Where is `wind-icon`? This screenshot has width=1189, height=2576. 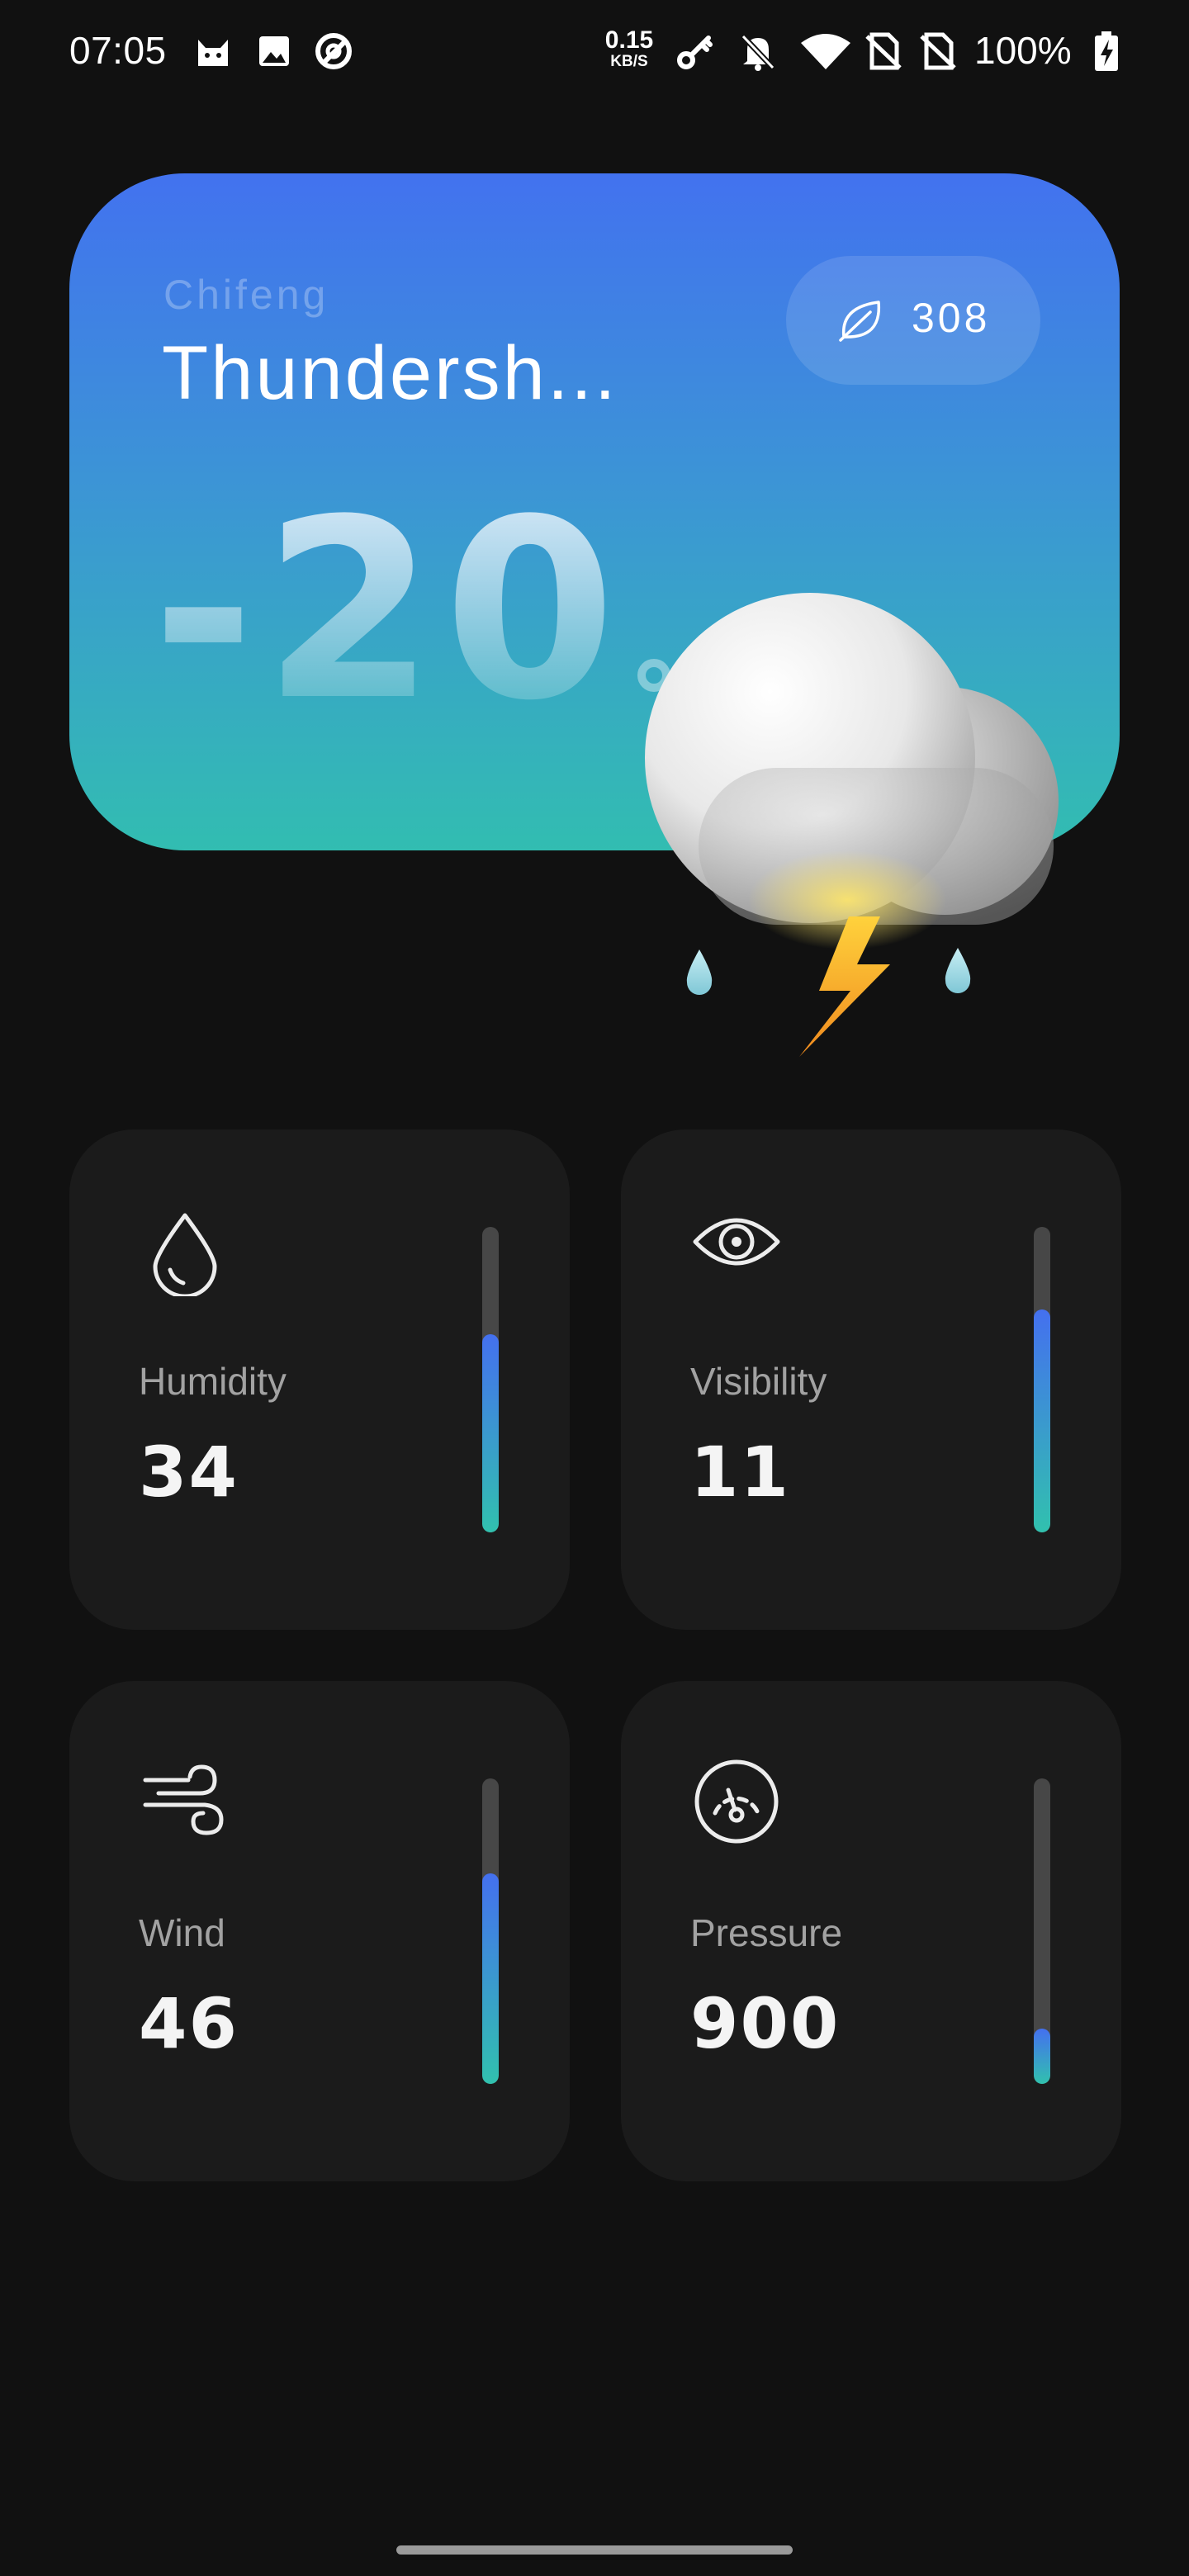
wind-icon is located at coordinates (183, 1799).